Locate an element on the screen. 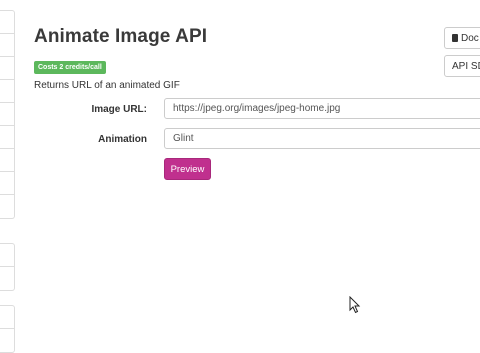  sidebar-group-tertiary is located at coordinates (7, 329).